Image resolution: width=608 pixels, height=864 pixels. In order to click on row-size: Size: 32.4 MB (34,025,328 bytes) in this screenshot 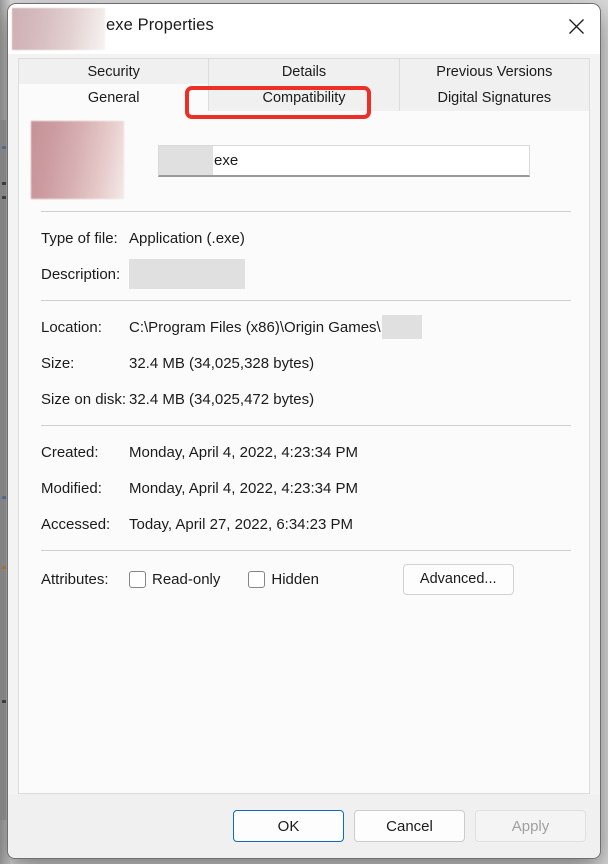, I will do `click(304, 363)`.